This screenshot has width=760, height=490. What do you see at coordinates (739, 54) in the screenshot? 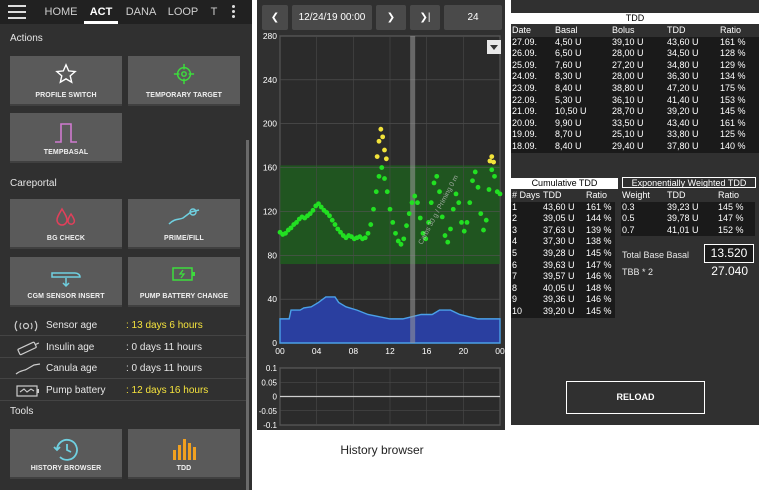
I see `tdd-row-cell: 128 %` at bounding box center [739, 54].